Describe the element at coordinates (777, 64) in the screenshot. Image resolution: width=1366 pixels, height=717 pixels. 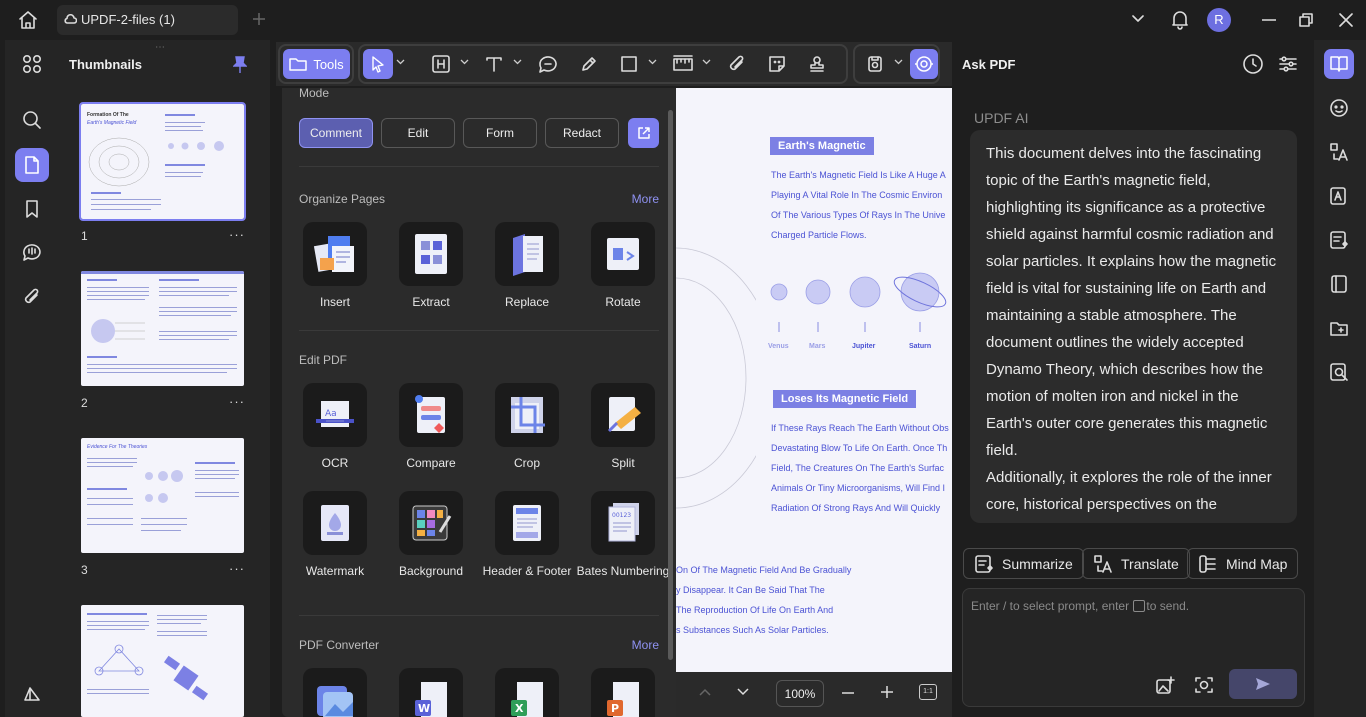
I see `sticker-icon` at that location.